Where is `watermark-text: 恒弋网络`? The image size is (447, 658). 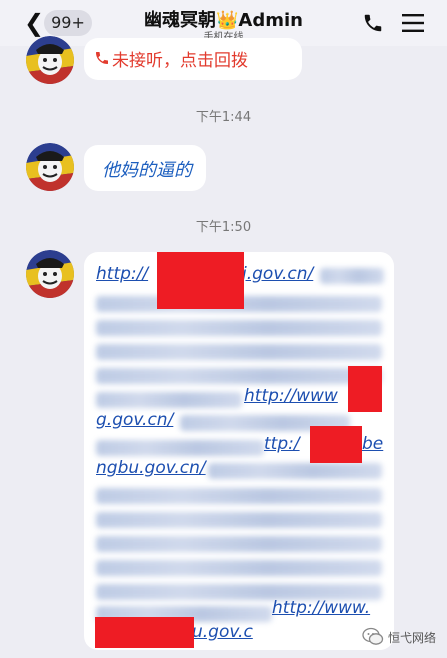
watermark-text: 恒弋网络 is located at coordinates (412, 638).